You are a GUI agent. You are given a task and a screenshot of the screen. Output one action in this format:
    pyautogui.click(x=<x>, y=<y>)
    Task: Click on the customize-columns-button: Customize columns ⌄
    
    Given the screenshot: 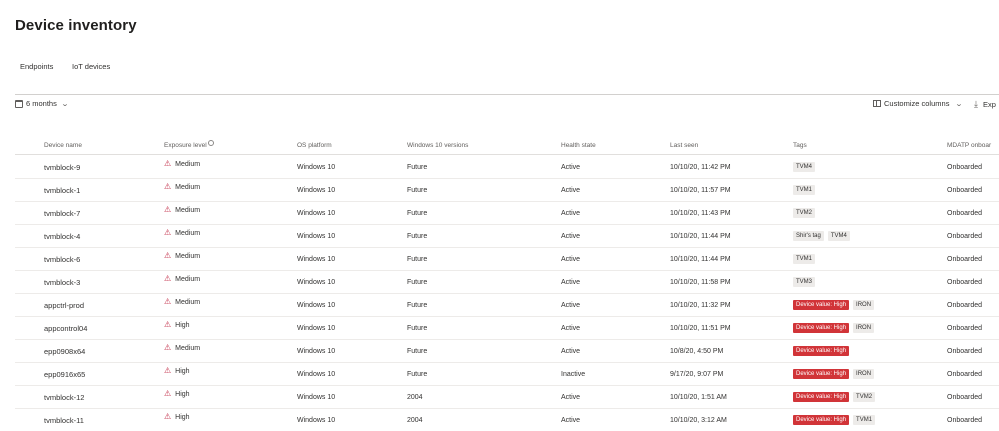 What is the action you would take?
    pyautogui.click(x=918, y=103)
    